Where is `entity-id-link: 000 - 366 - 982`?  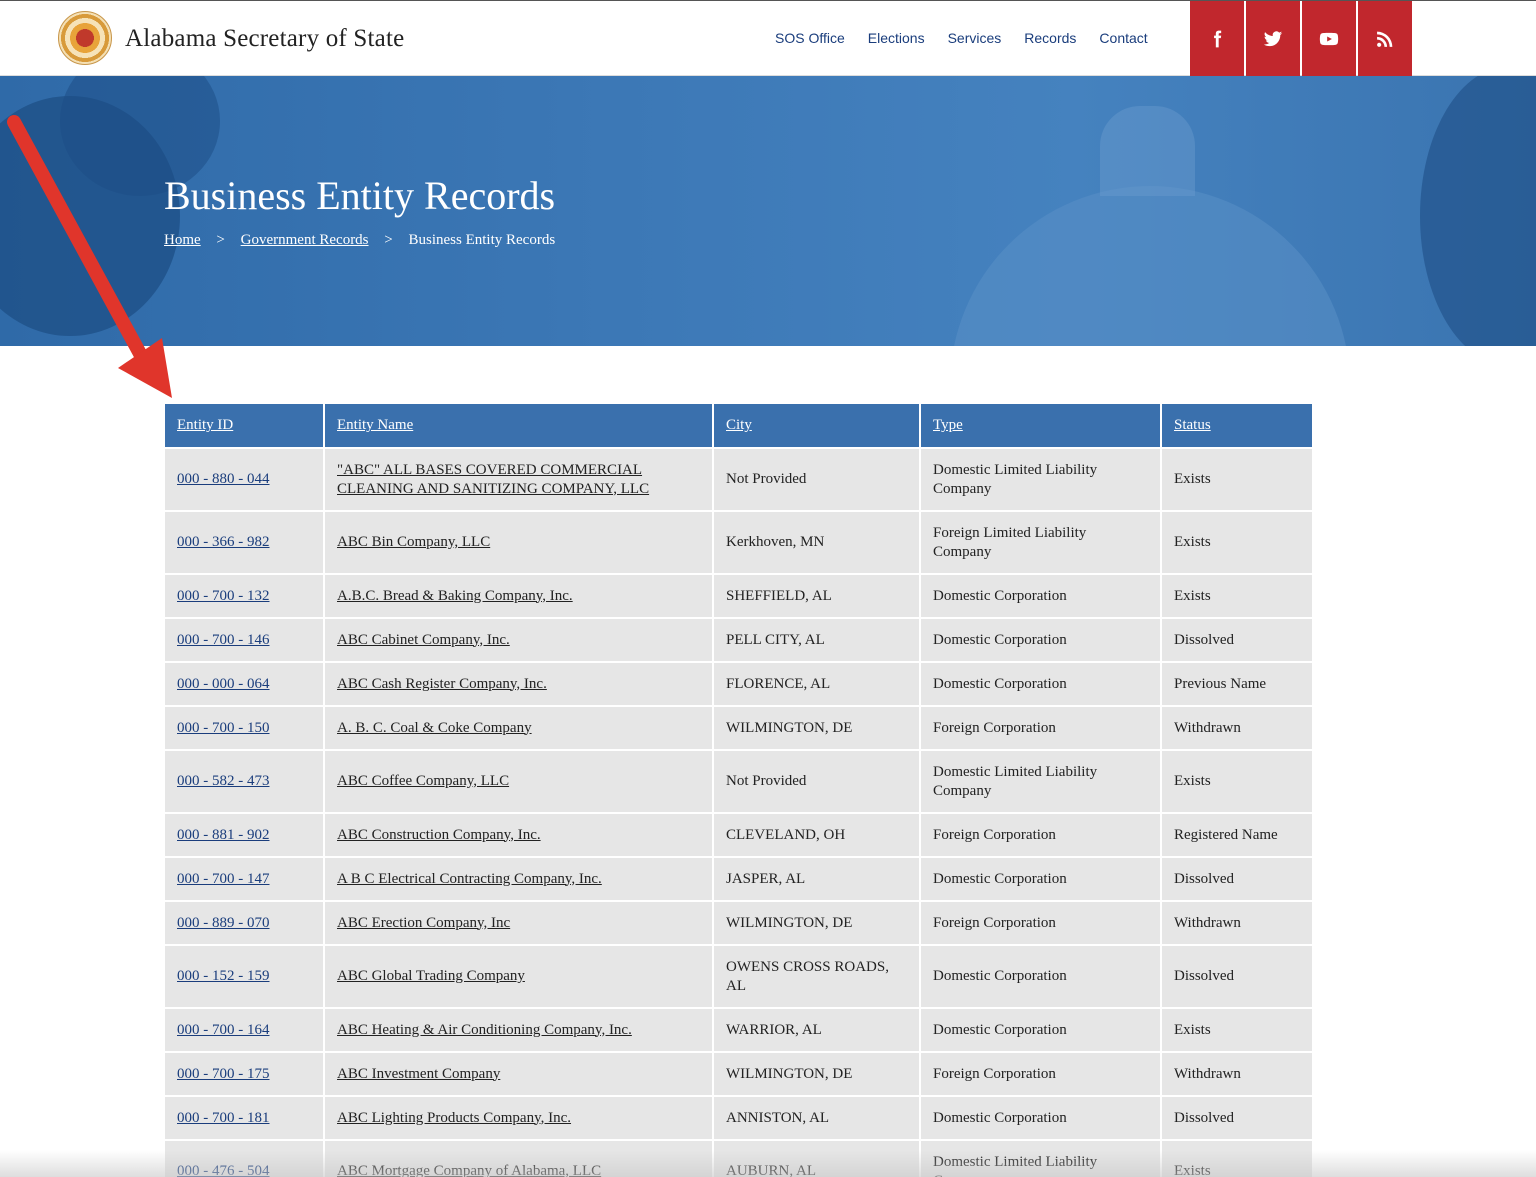
entity-id-link: 000 - 366 - 982 is located at coordinates (223, 542).